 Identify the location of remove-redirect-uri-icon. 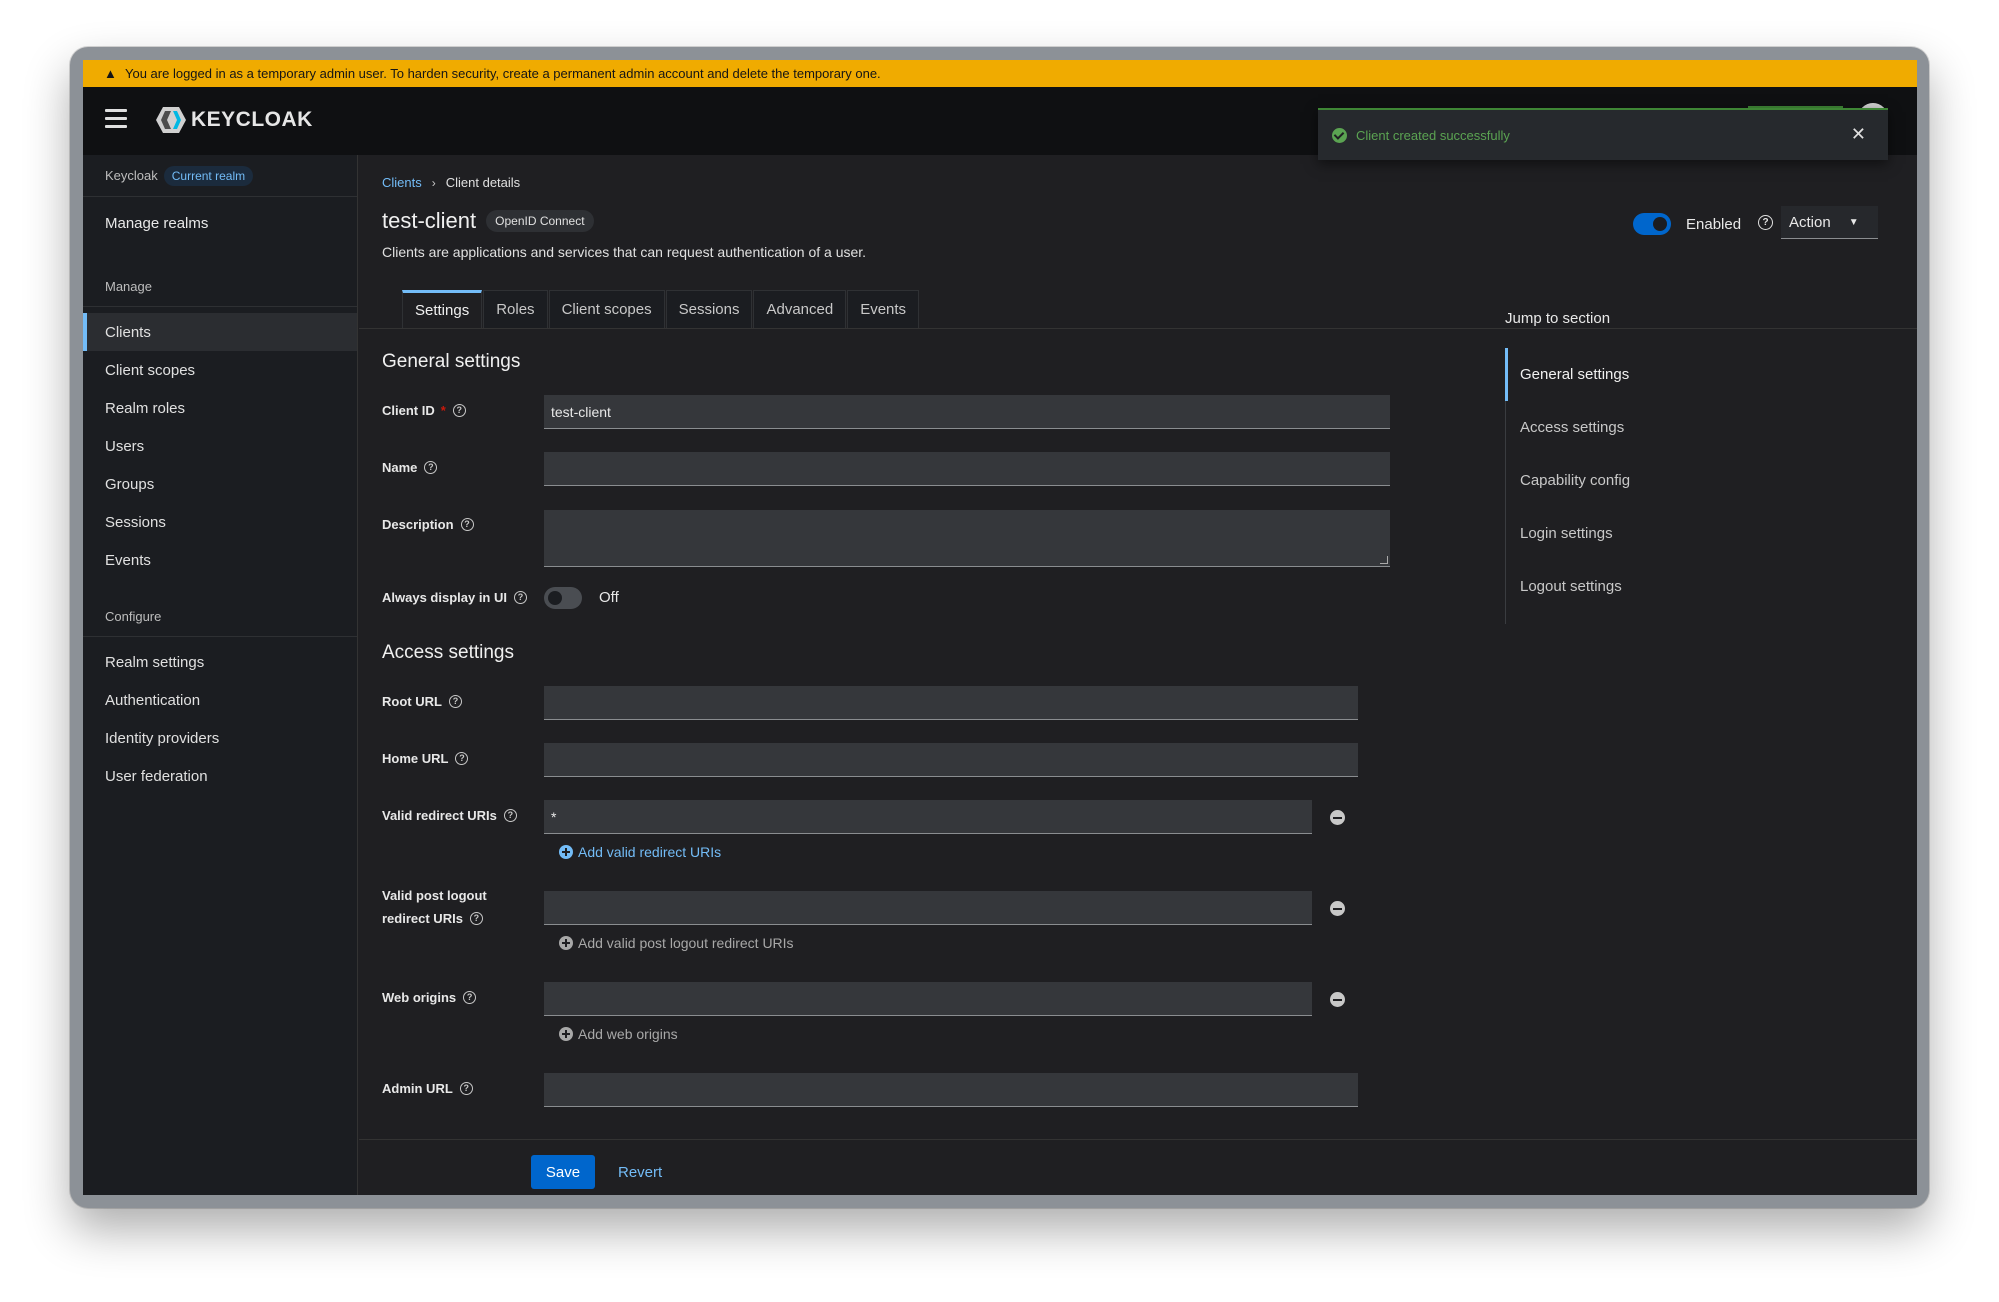
(1337, 817).